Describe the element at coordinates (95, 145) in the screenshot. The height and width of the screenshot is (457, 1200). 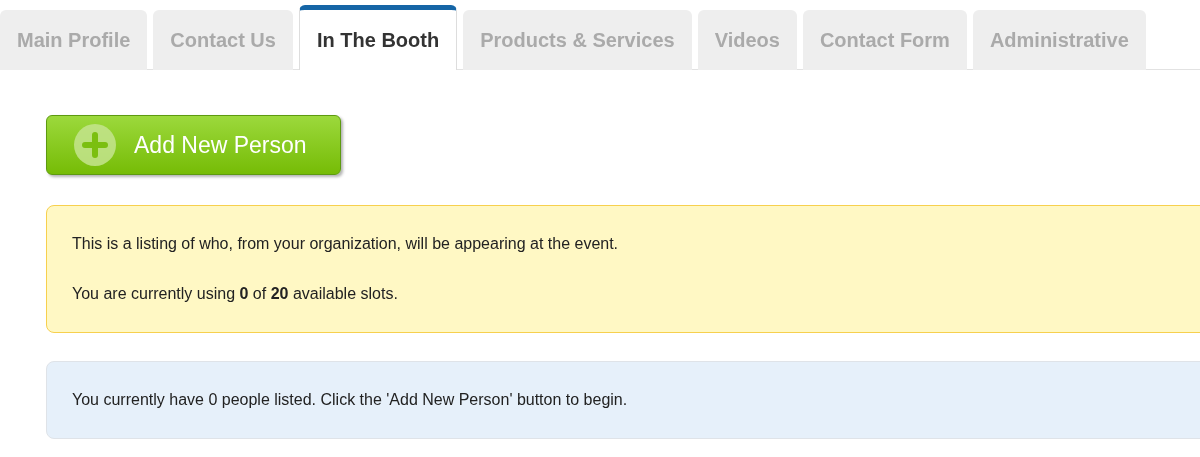
I see `plus-icon` at that location.